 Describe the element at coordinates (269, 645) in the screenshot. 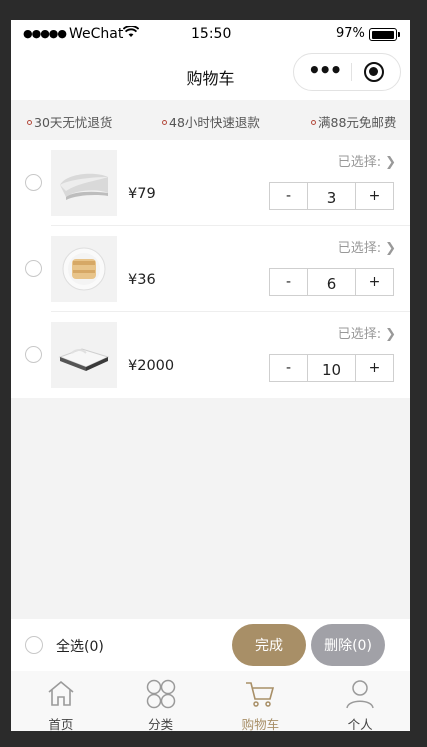

I see `done-button: 完成` at that location.